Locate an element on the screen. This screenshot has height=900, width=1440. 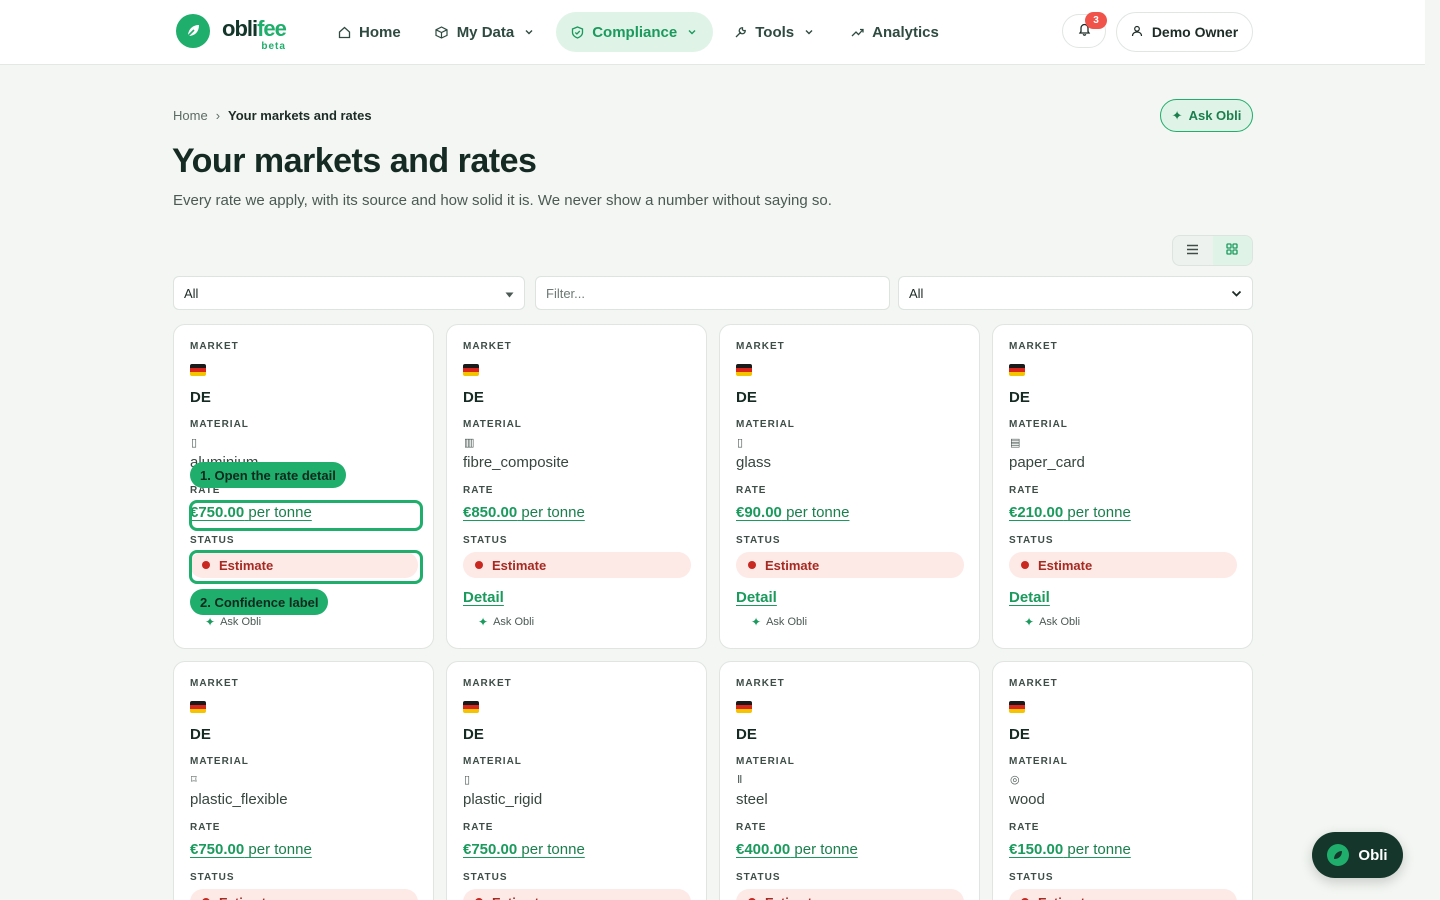
list-view-button is located at coordinates (1193, 250).